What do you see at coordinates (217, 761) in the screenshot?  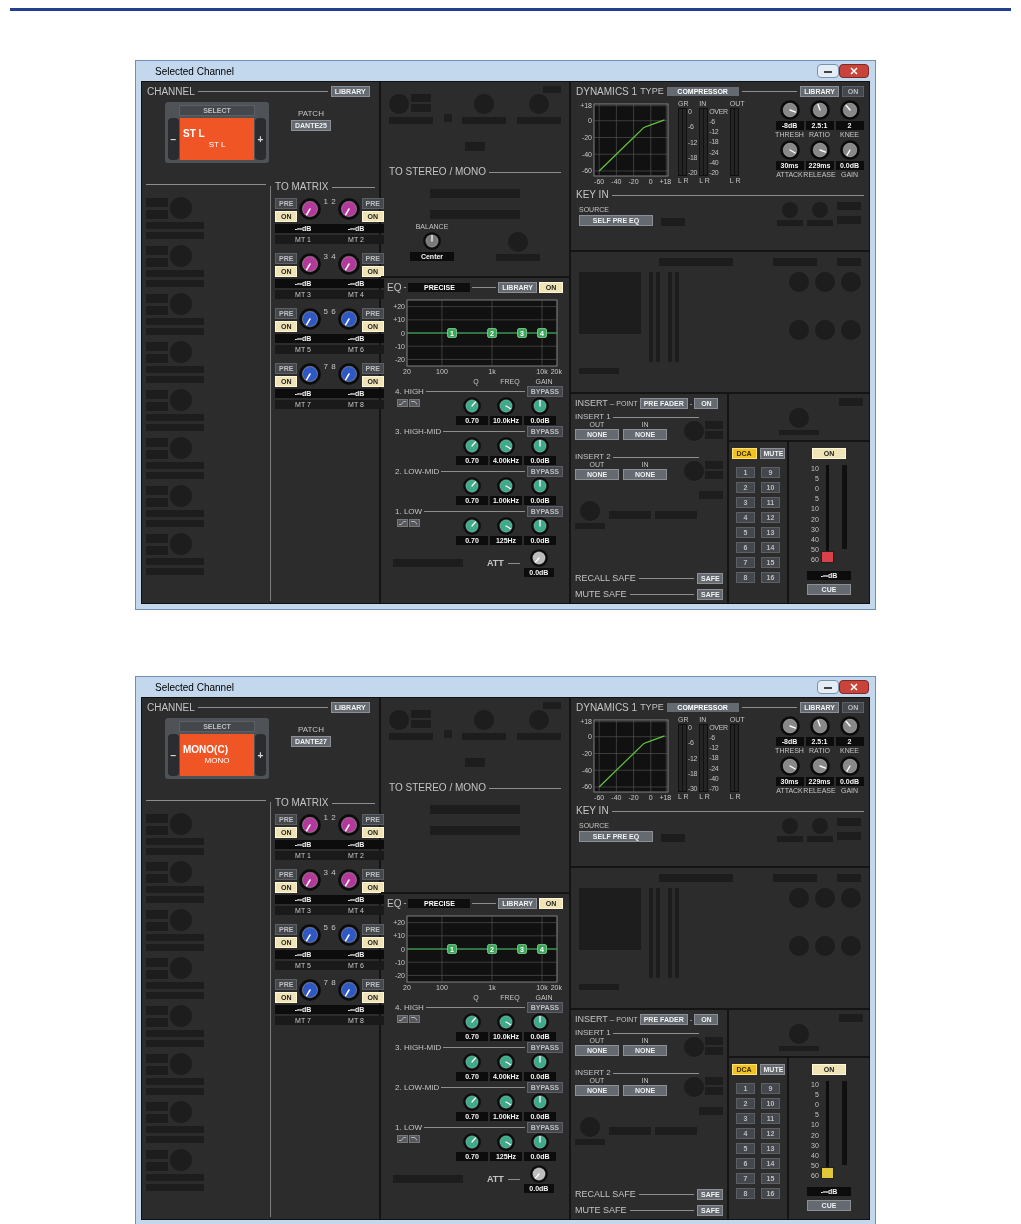 I see `channel-short-name: MONO` at bounding box center [217, 761].